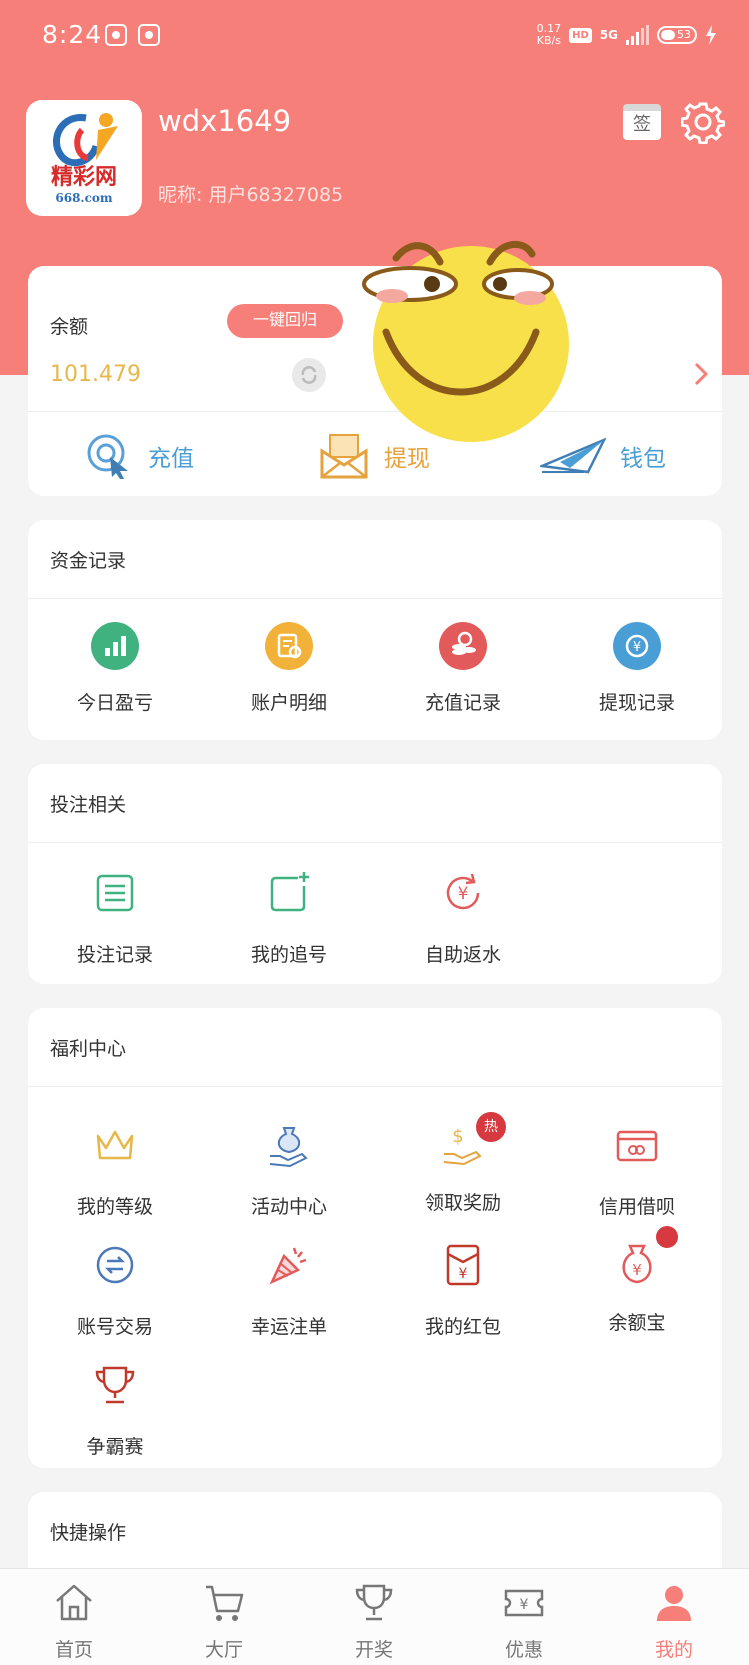  I want to click on recharge-records-item: 充值记录, so click(463, 668).